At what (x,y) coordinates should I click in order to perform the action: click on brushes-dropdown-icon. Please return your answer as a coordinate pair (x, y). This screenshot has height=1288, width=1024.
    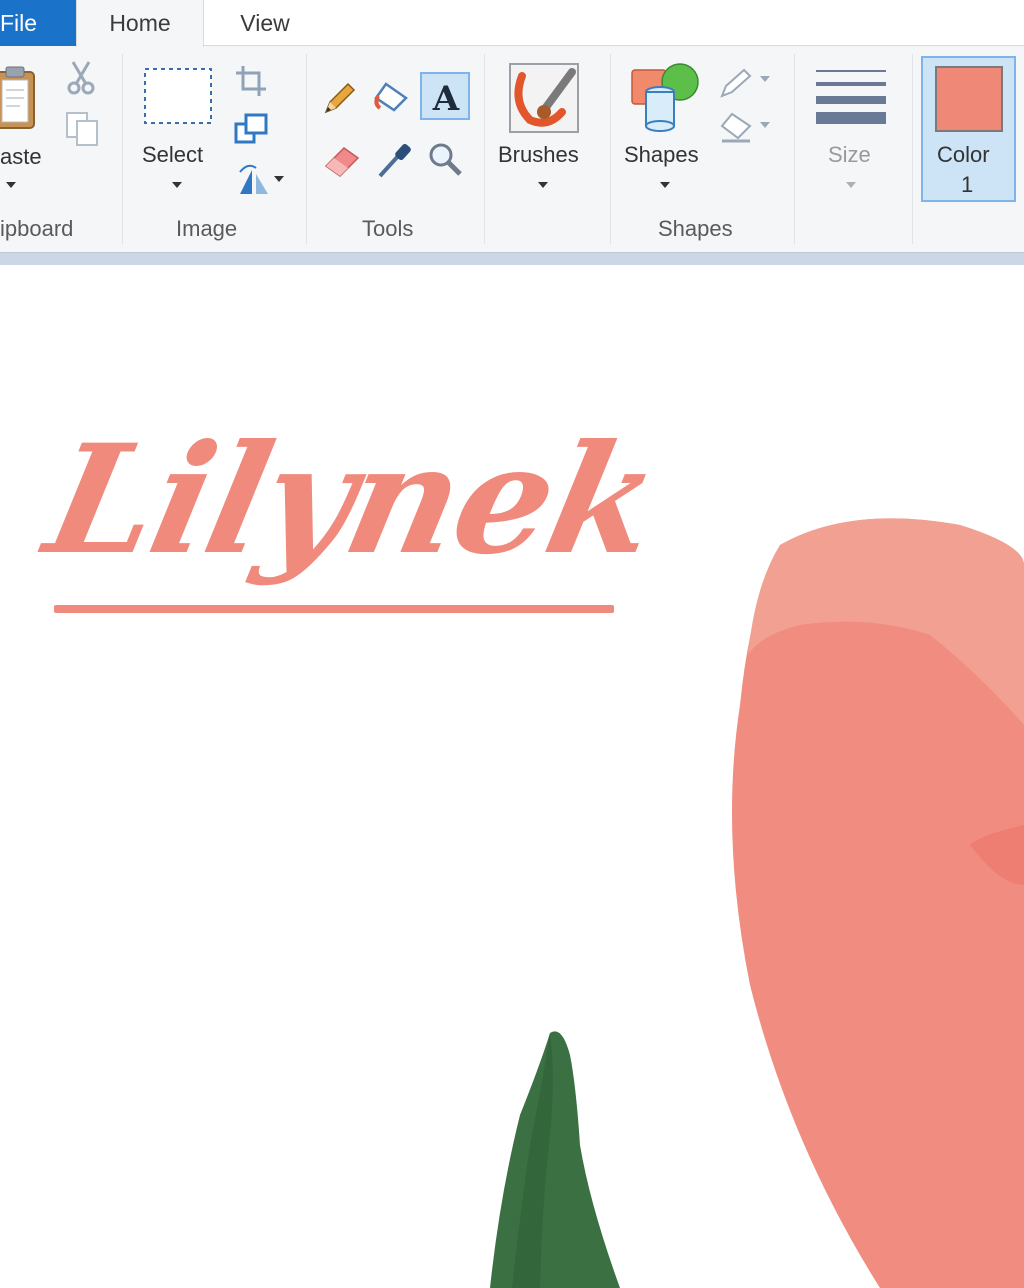
    Looking at the image, I should click on (543, 185).